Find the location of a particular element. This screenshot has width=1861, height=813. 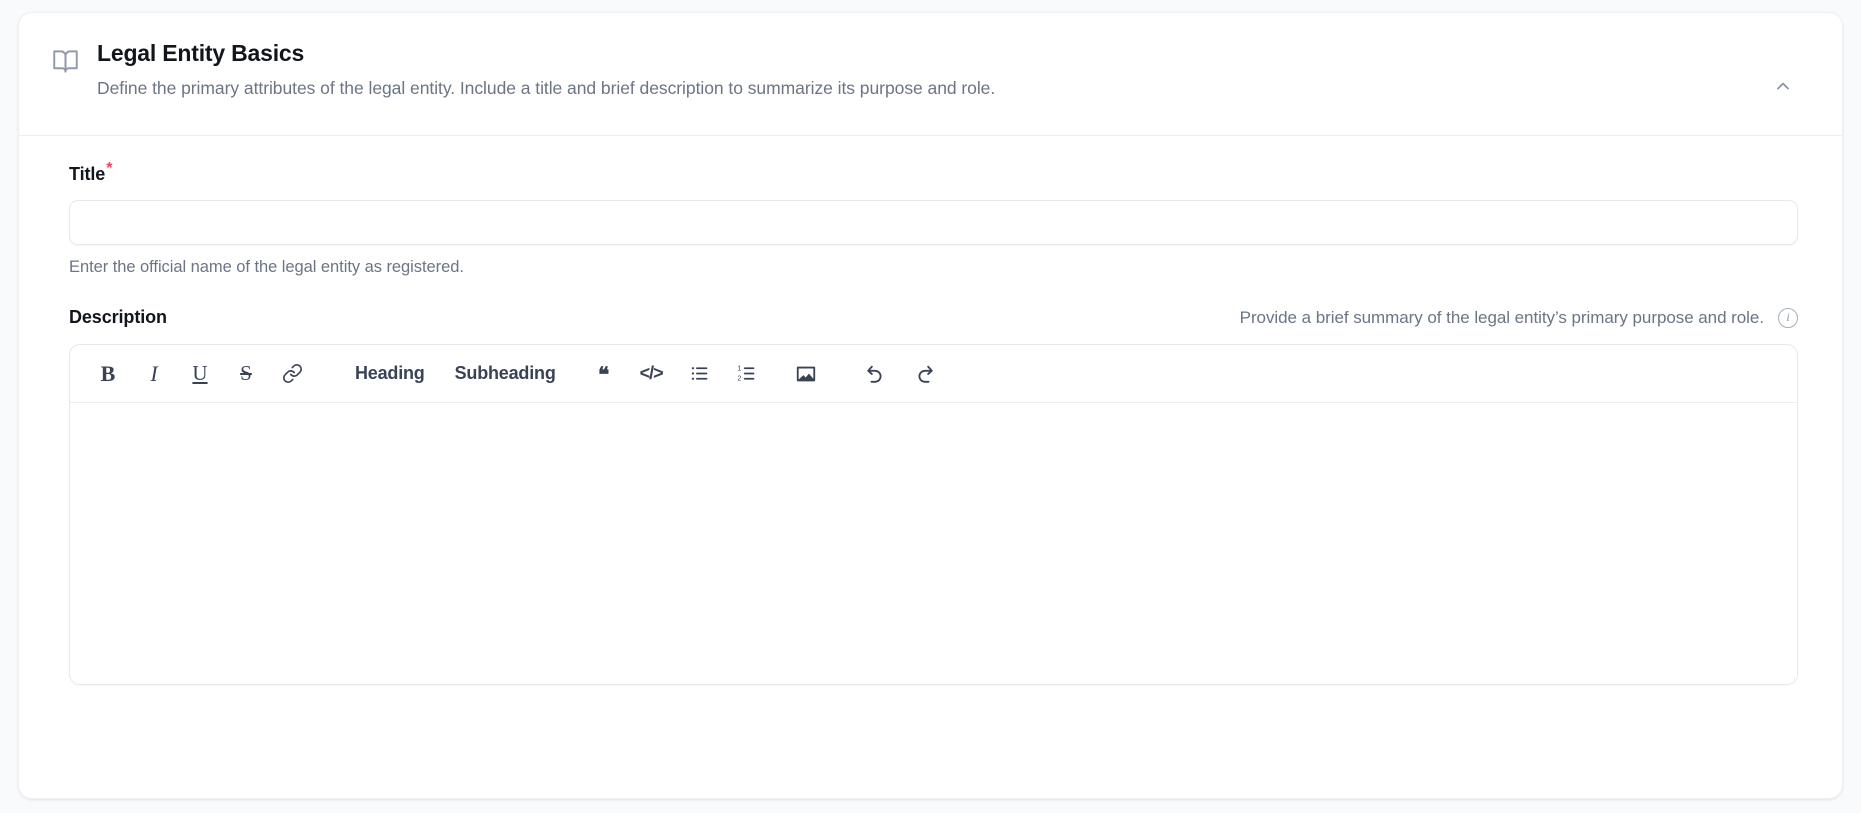

bullet-list-icon is located at coordinates (699, 374).